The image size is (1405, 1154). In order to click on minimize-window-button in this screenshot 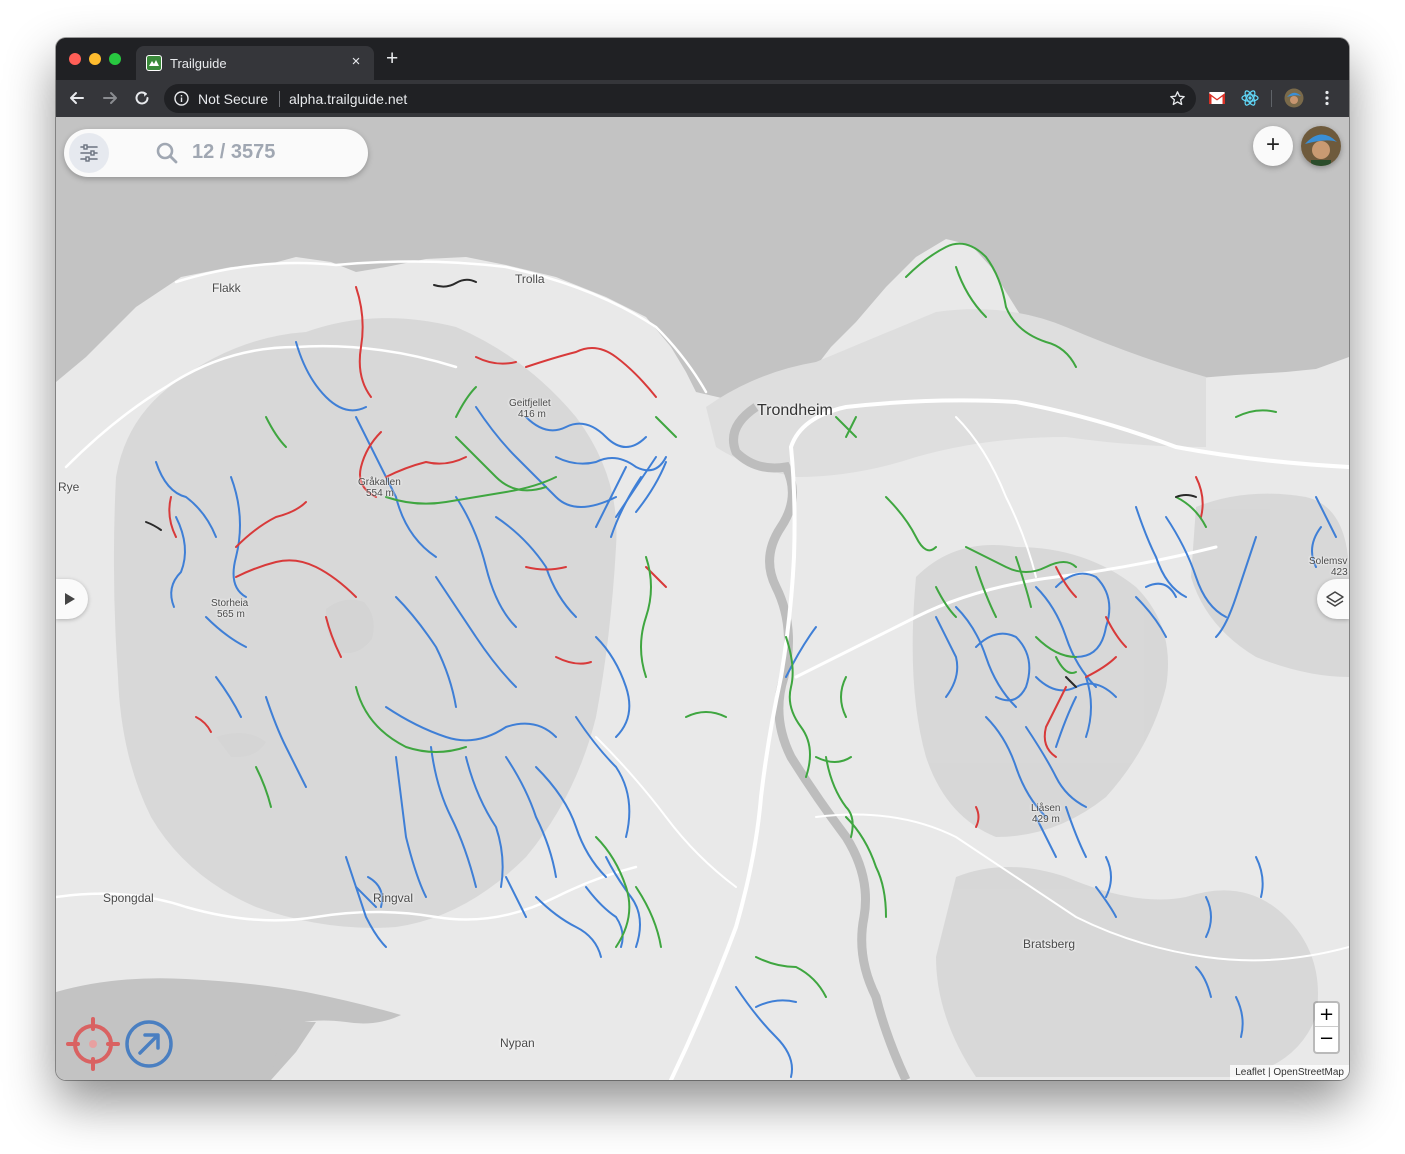, I will do `click(95, 59)`.